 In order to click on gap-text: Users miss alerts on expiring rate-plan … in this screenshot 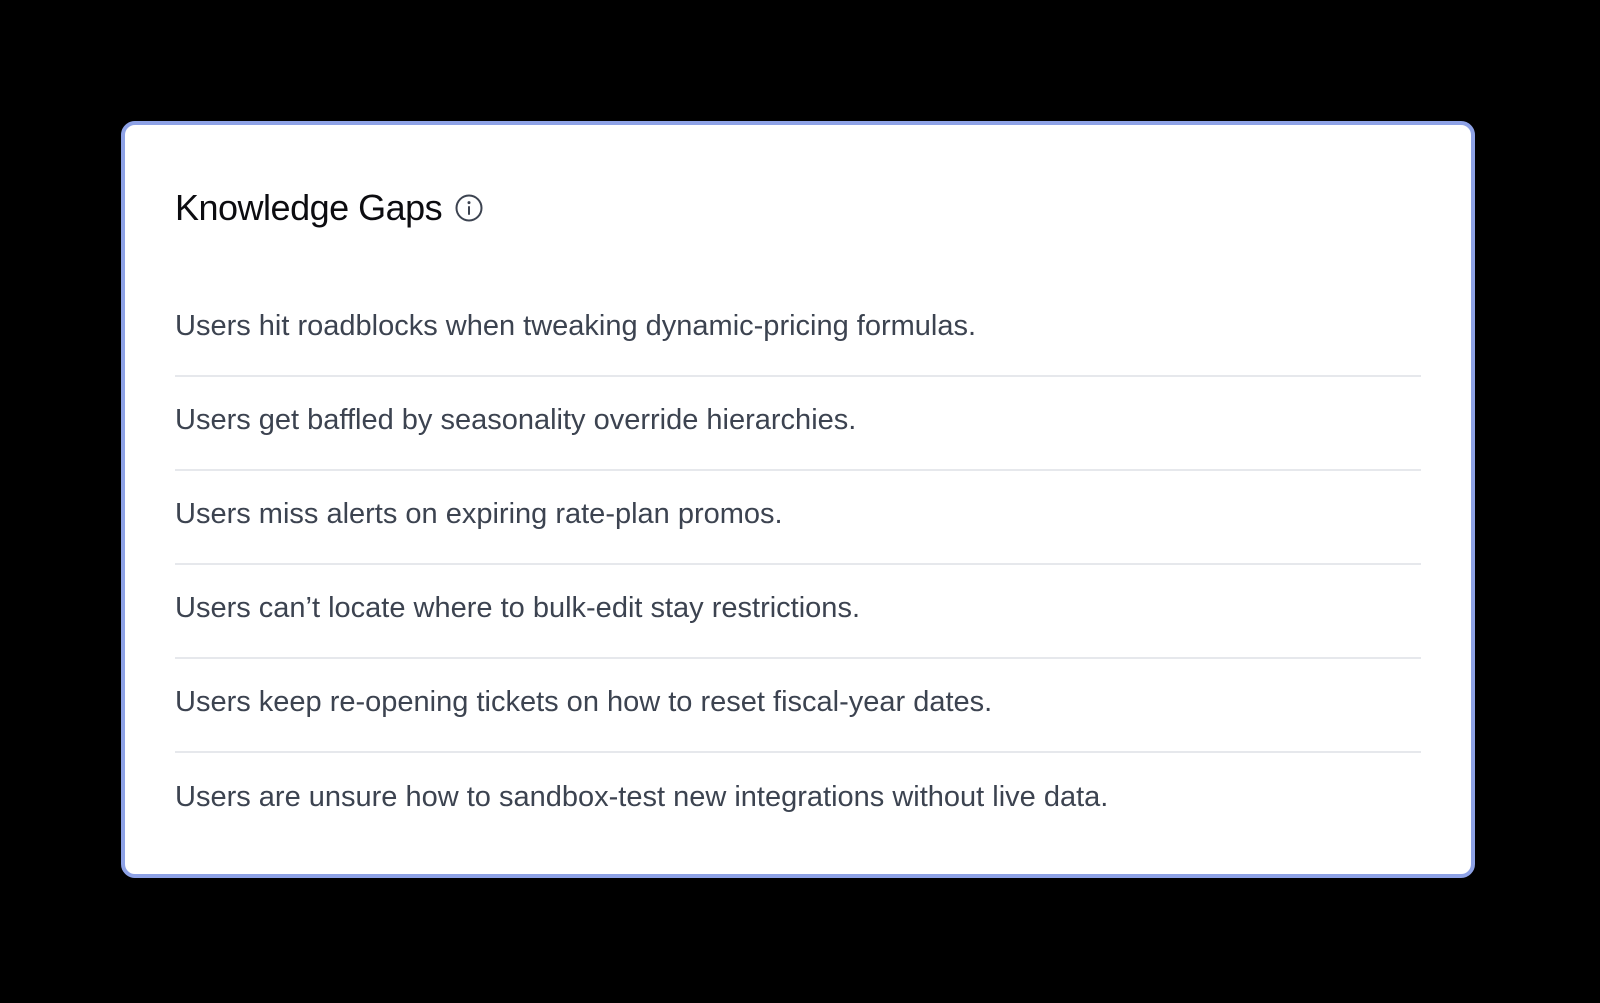, I will do `click(479, 513)`.